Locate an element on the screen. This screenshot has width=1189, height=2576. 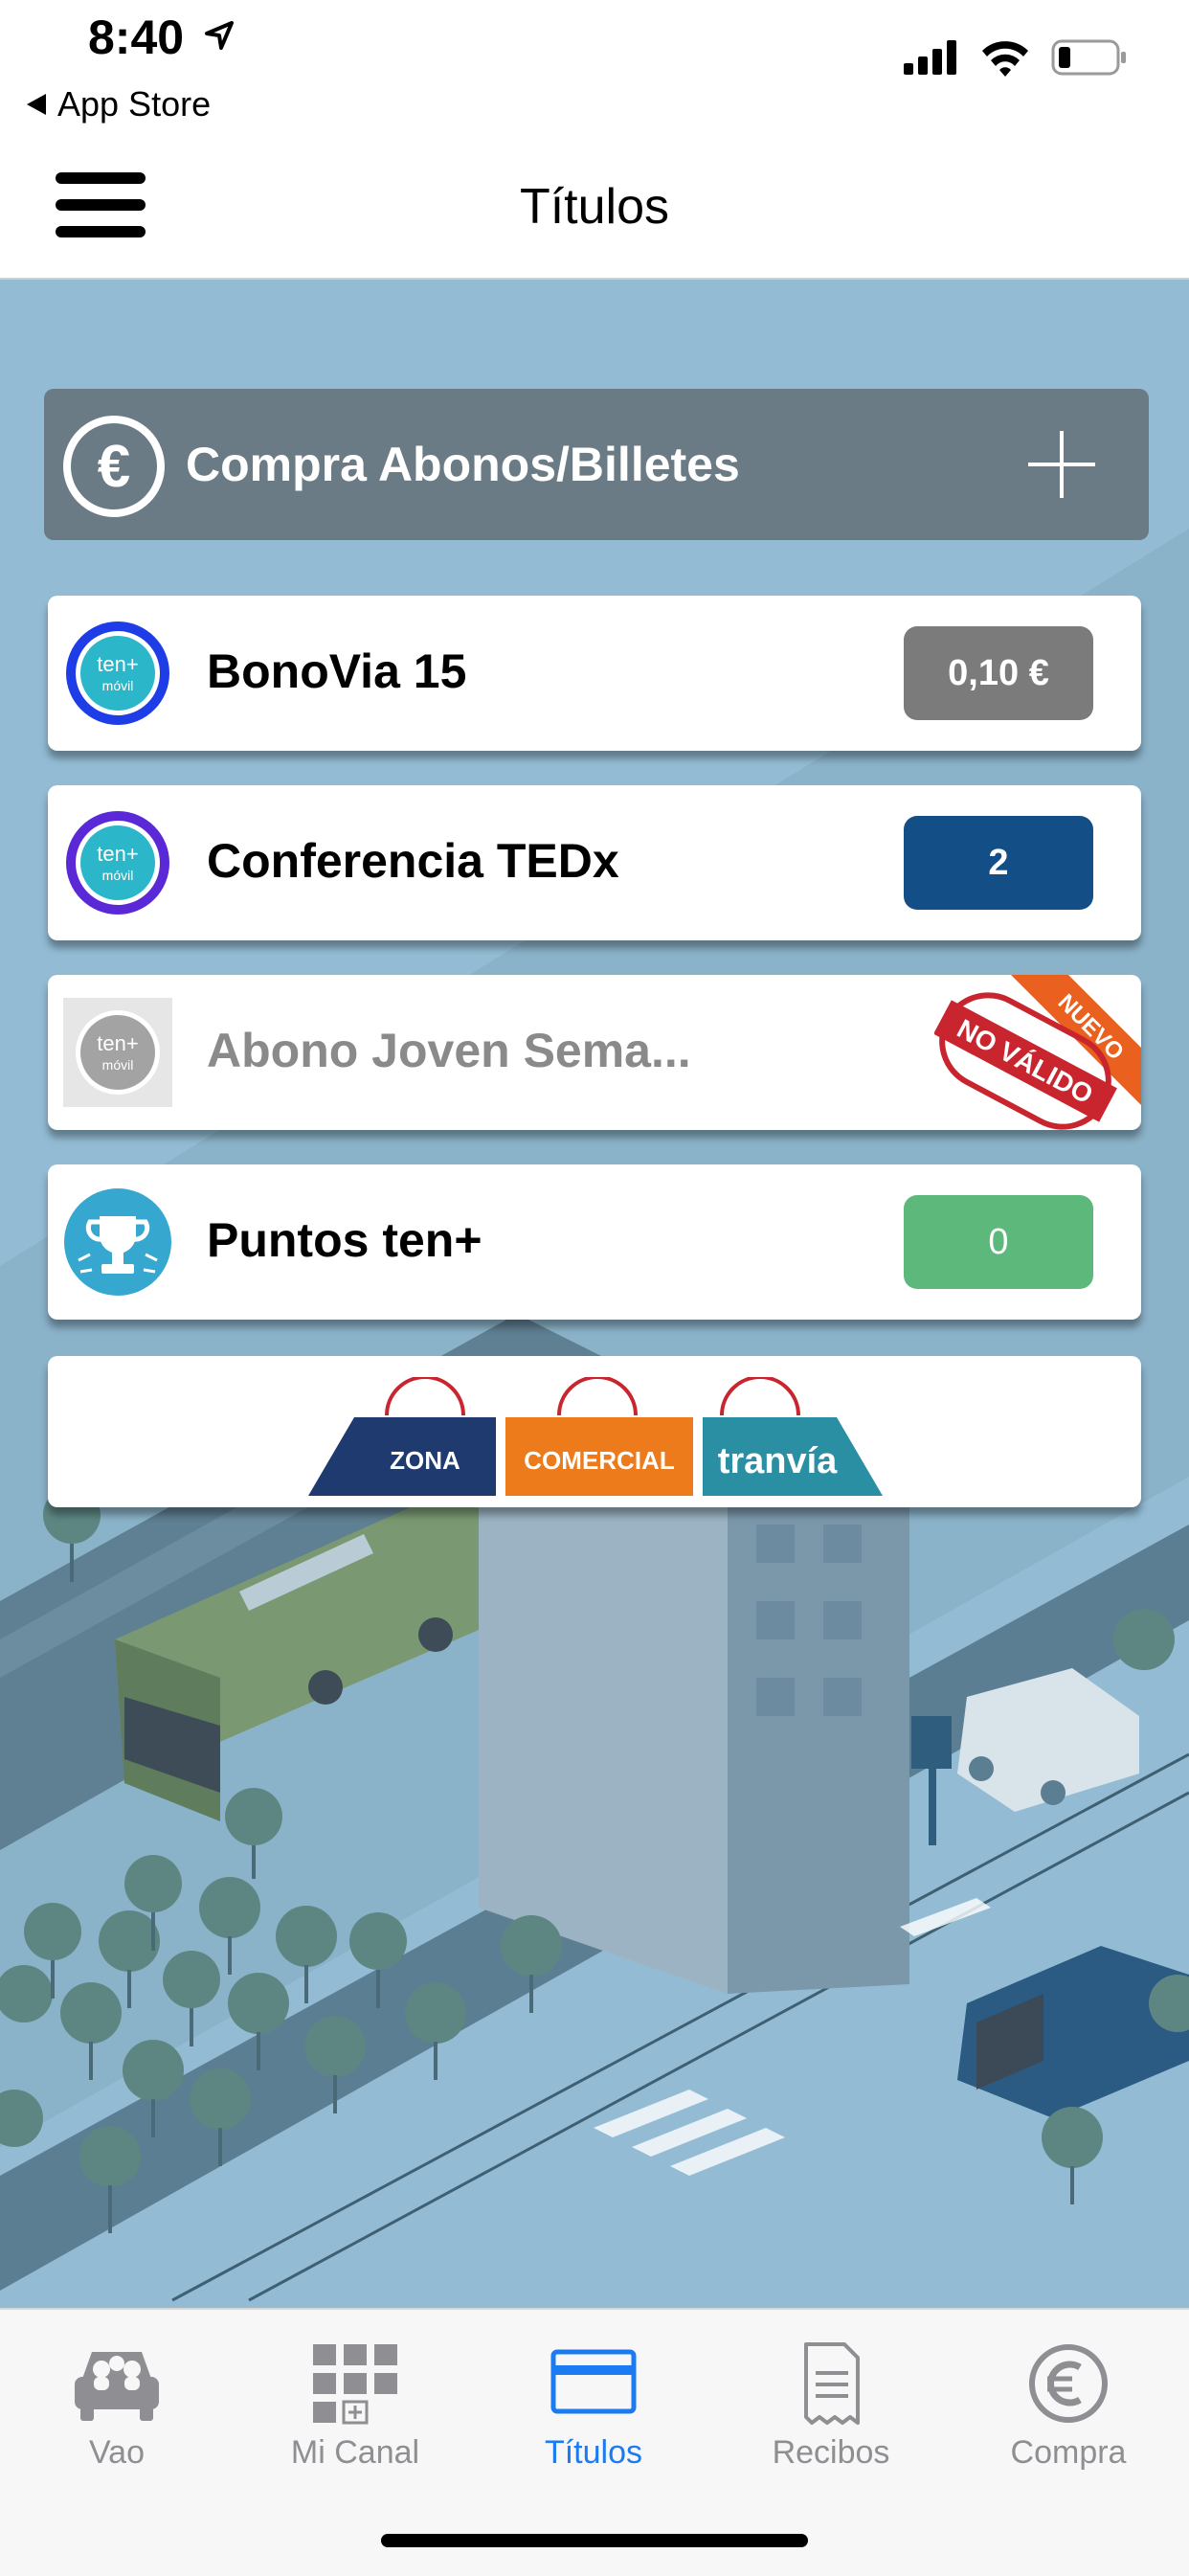
status-bar: 8:40 App Store is located at coordinates (594, 72).